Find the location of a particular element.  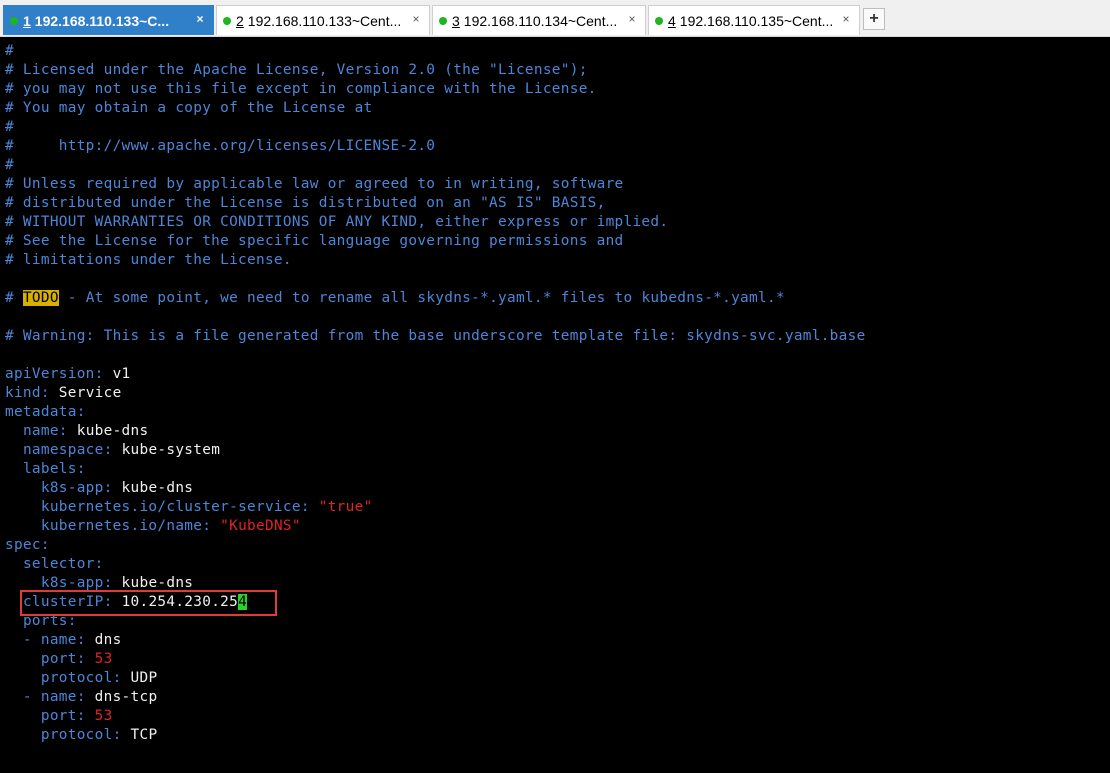

tab-number: 3 is located at coordinates (456, 20).